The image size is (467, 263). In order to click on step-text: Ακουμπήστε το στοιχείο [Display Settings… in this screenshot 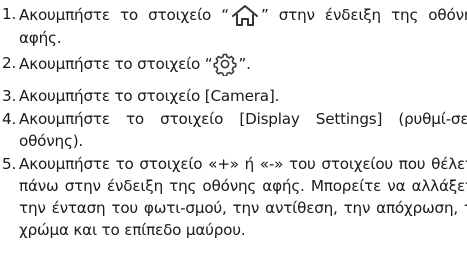, I will do `click(243, 130)`.